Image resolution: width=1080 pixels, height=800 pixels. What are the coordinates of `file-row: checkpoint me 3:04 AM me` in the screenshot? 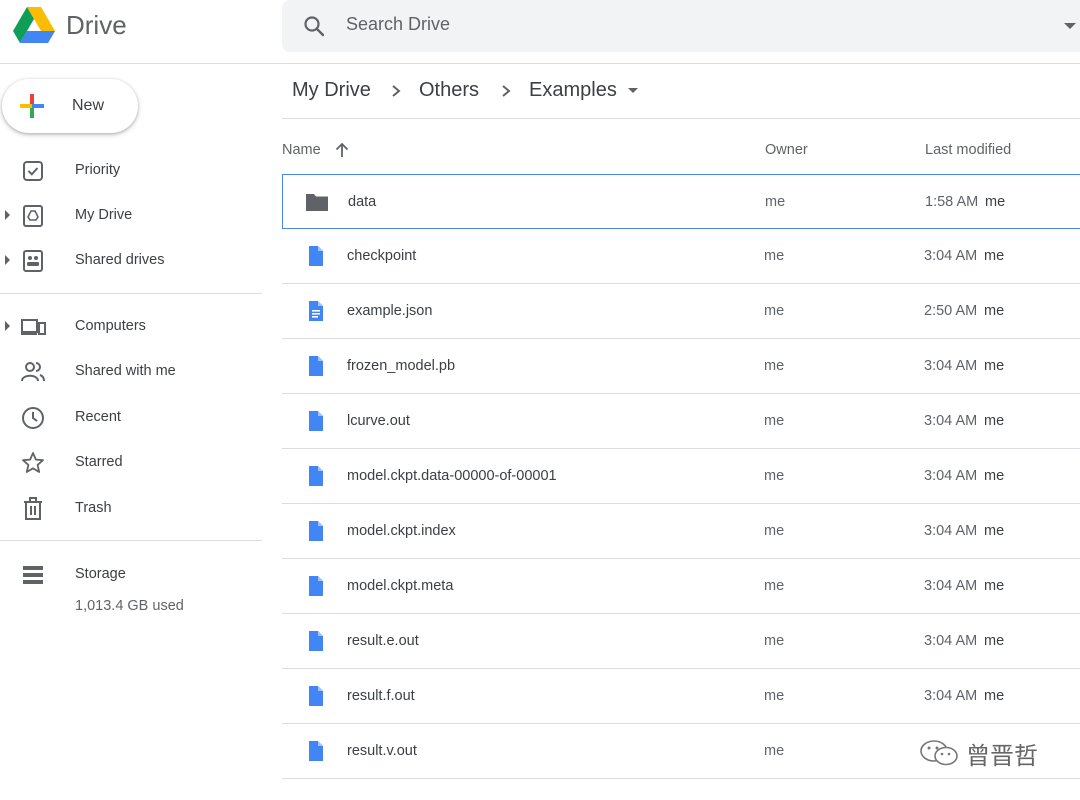 It's located at (681, 256).